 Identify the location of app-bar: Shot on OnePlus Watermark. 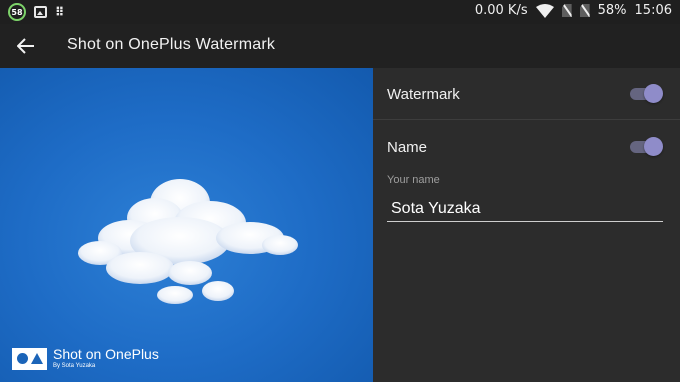
(340, 46).